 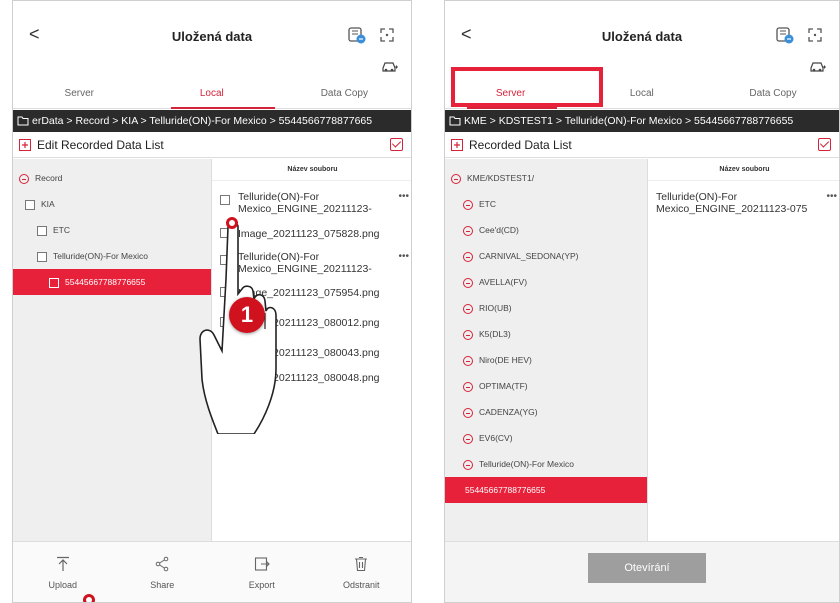 What do you see at coordinates (508, 412) in the screenshot?
I see `tree-item-label: CADENZA(YG)` at bounding box center [508, 412].